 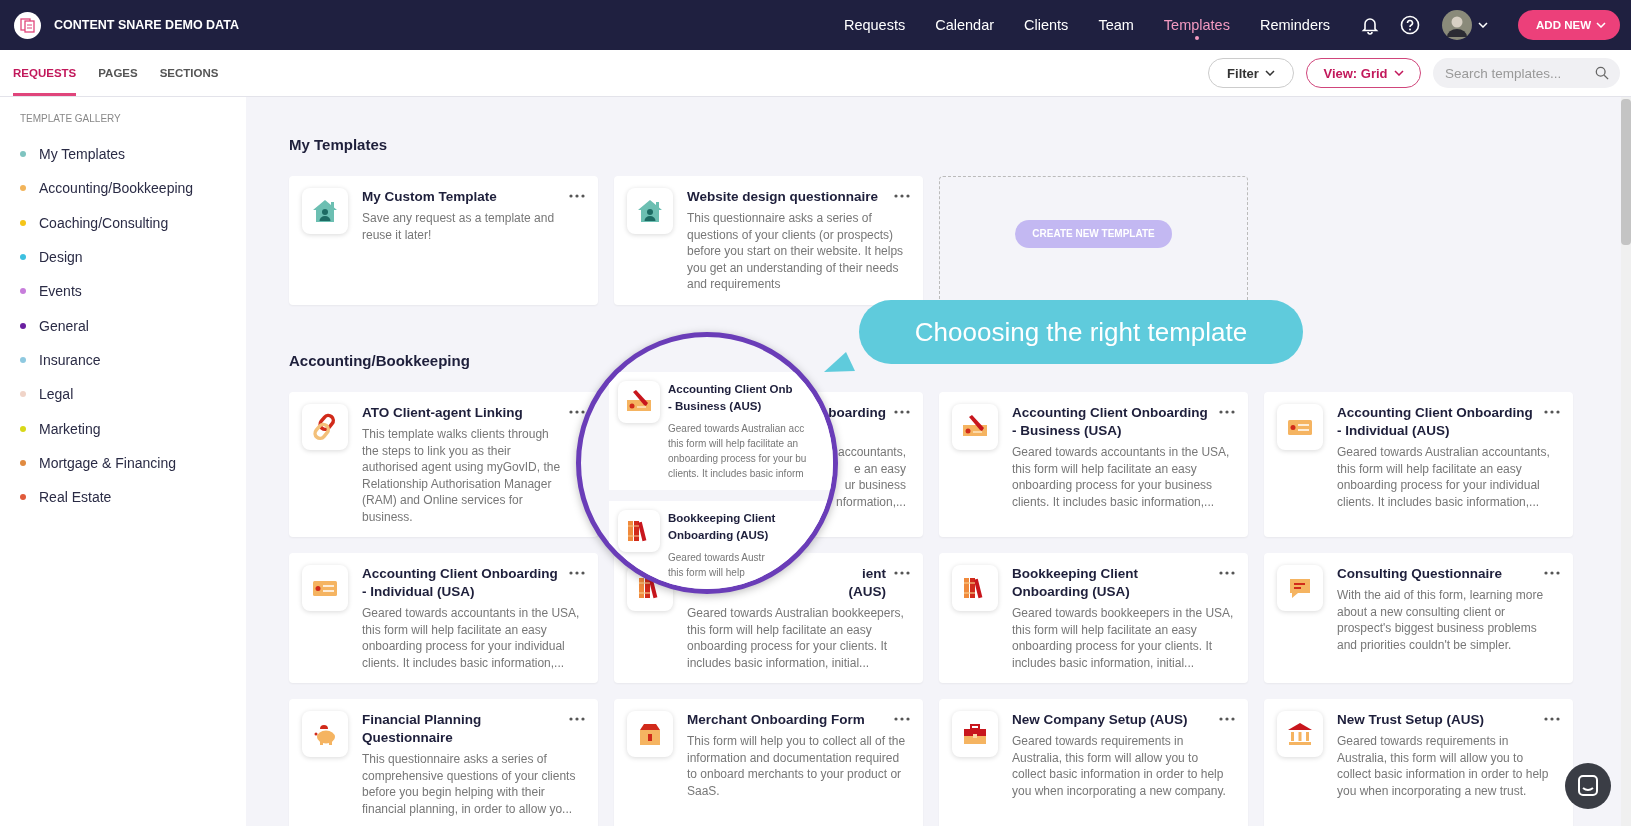 I want to click on template-description: With the aid of this form, learning more about a new consulting client or prospect's biggest business problems and priorities couldn't be simpler., so click(x=1441, y=620).